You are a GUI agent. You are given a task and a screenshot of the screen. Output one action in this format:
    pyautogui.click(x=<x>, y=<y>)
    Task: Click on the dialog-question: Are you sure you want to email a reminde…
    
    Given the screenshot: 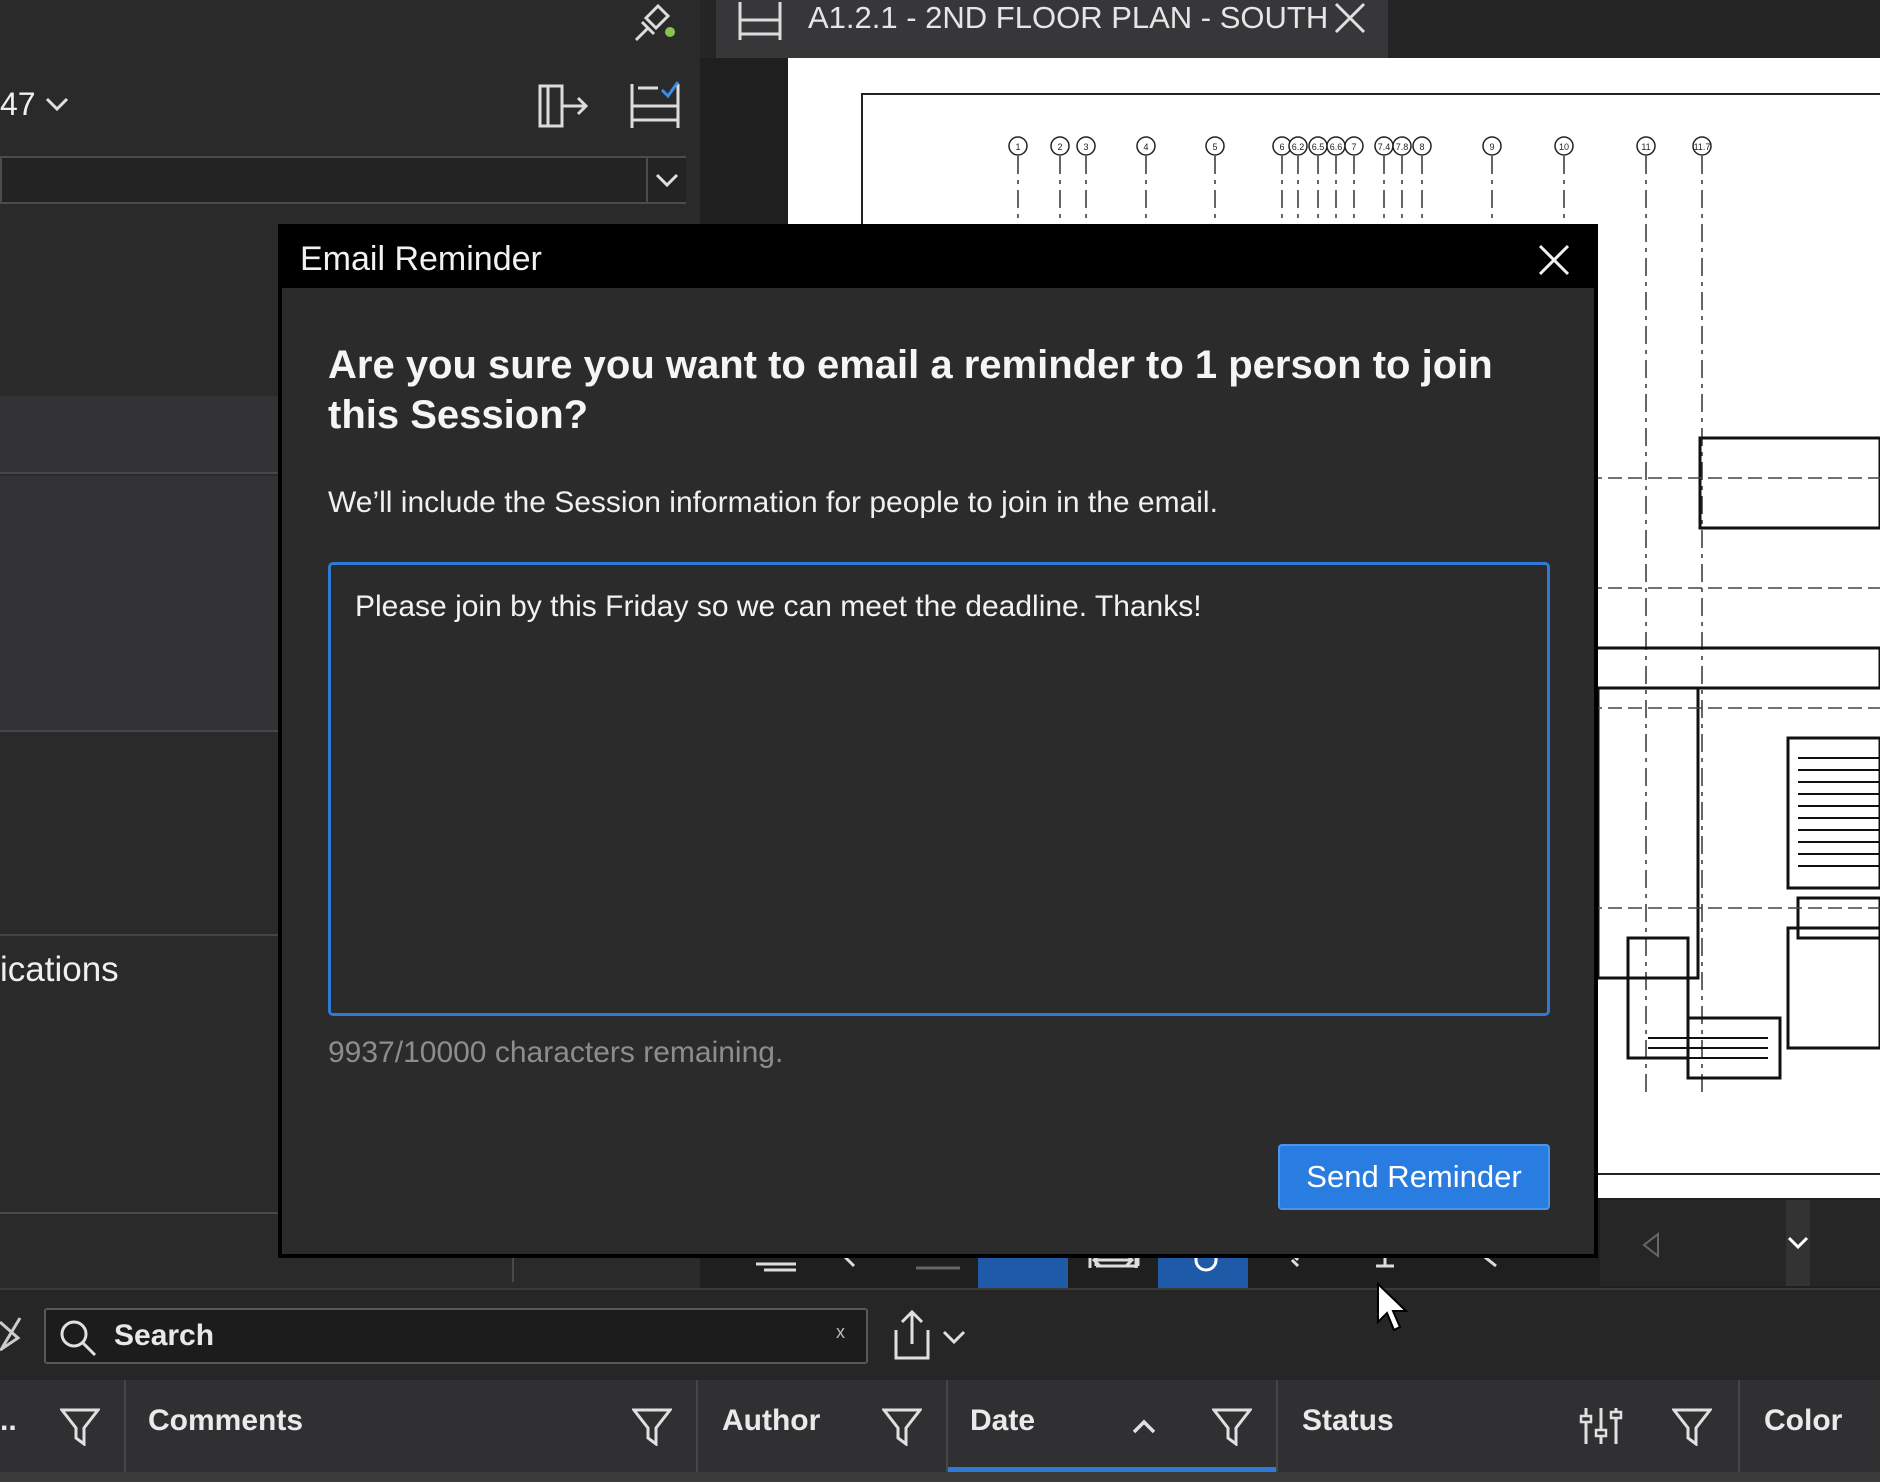 What is the action you would take?
    pyautogui.click(x=910, y=390)
    